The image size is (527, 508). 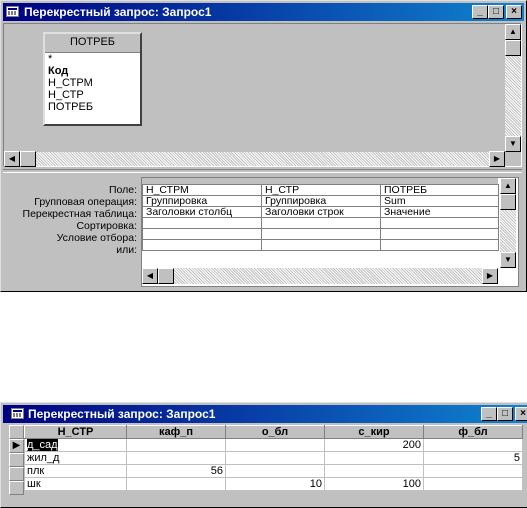 I want to click on row-label-crosstab: Перекрестная таблица:, so click(x=79, y=214).